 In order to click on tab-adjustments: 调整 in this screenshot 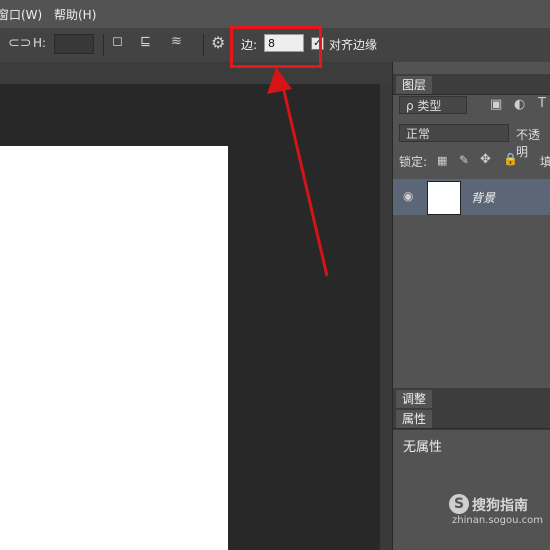, I will do `click(414, 399)`.